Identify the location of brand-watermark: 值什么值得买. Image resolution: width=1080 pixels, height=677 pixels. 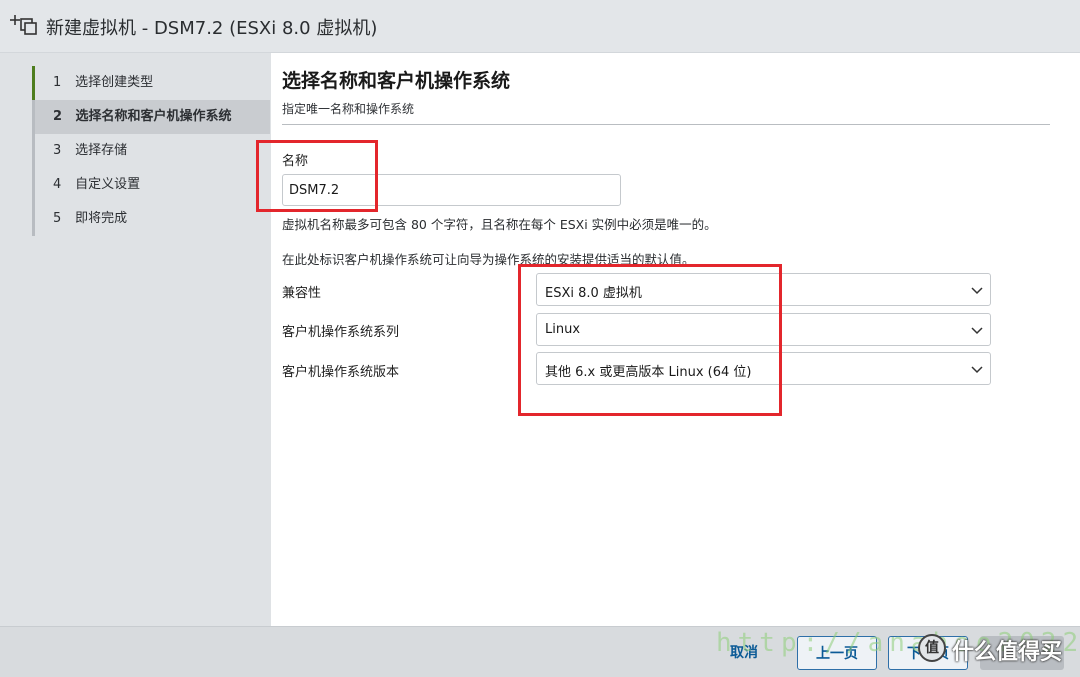
(990, 650).